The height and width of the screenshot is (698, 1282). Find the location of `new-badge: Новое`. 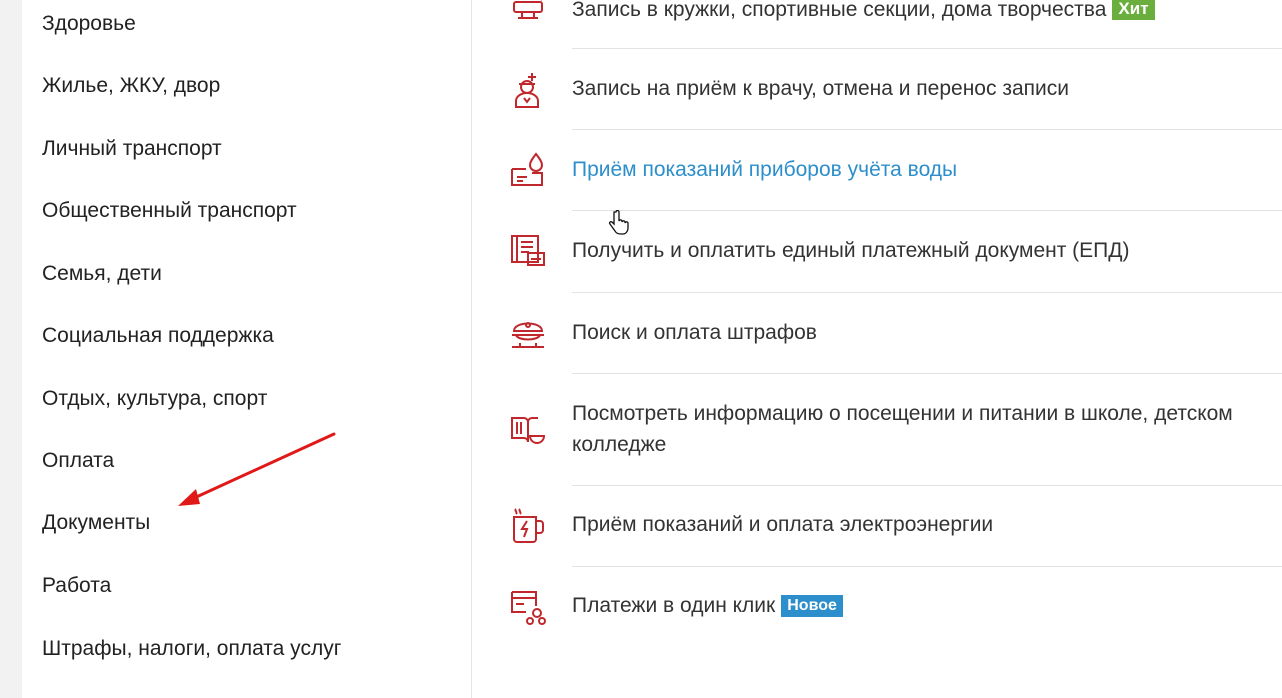

new-badge: Новое is located at coordinates (812, 606).